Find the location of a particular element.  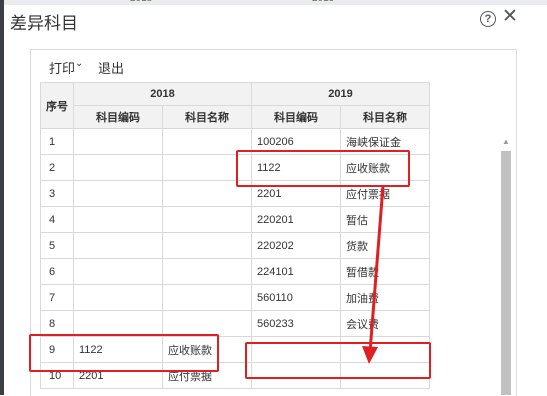

annotation-arrow-head is located at coordinates (370, 355).